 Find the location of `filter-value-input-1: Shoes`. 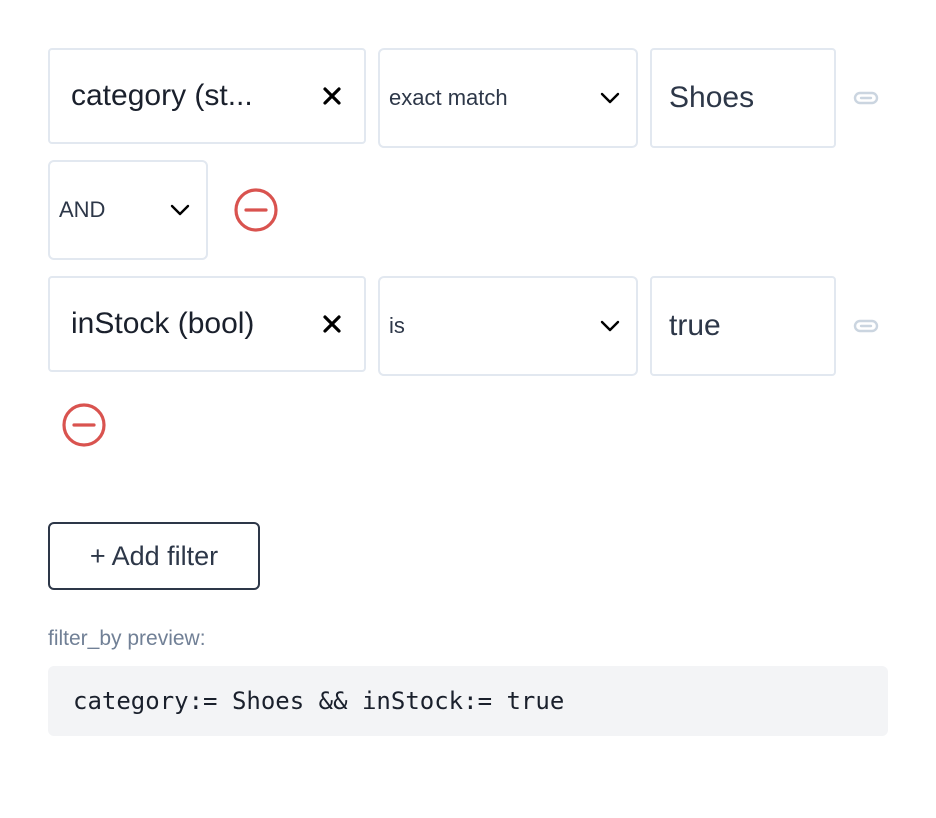

filter-value-input-1: Shoes is located at coordinates (743, 98).